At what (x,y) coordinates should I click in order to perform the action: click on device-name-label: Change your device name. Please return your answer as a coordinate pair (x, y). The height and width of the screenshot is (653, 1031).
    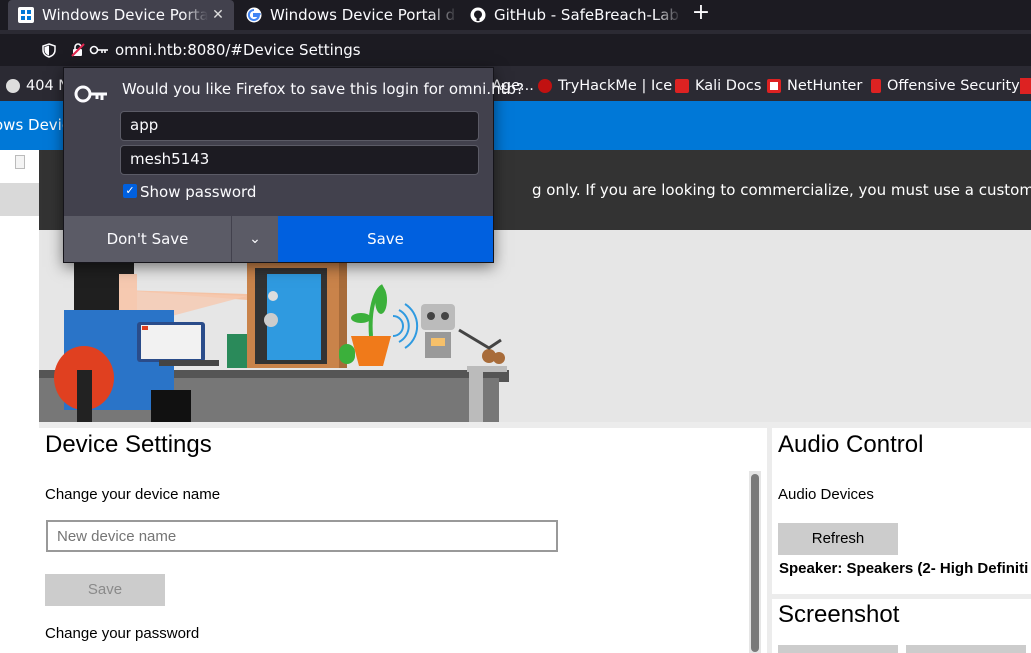
    Looking at the image, I should click on (133, 494).